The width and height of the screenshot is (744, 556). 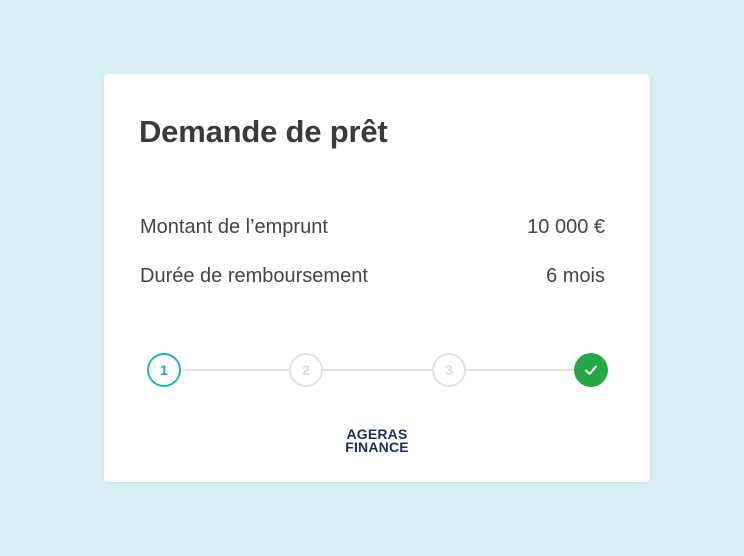 What do you see at coordinates (254, 276) in the screenshot?
I see `repayment-duration-label: Durée de remboursement` at bounding box center [254, 276].